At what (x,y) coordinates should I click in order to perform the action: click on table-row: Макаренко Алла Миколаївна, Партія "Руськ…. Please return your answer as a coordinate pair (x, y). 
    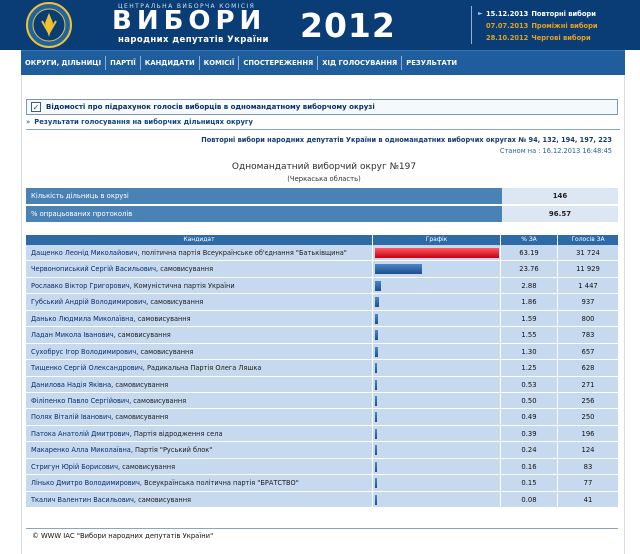
    Looking at the image, I should click on (322, 450).